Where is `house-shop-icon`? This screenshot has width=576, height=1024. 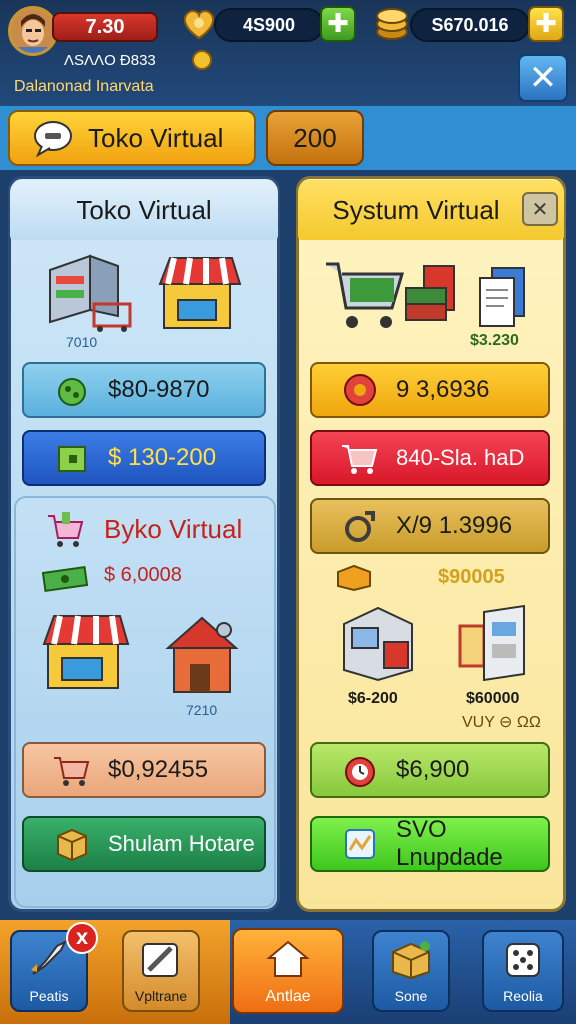
house-shop-icon is located at coordinates (201, 653).